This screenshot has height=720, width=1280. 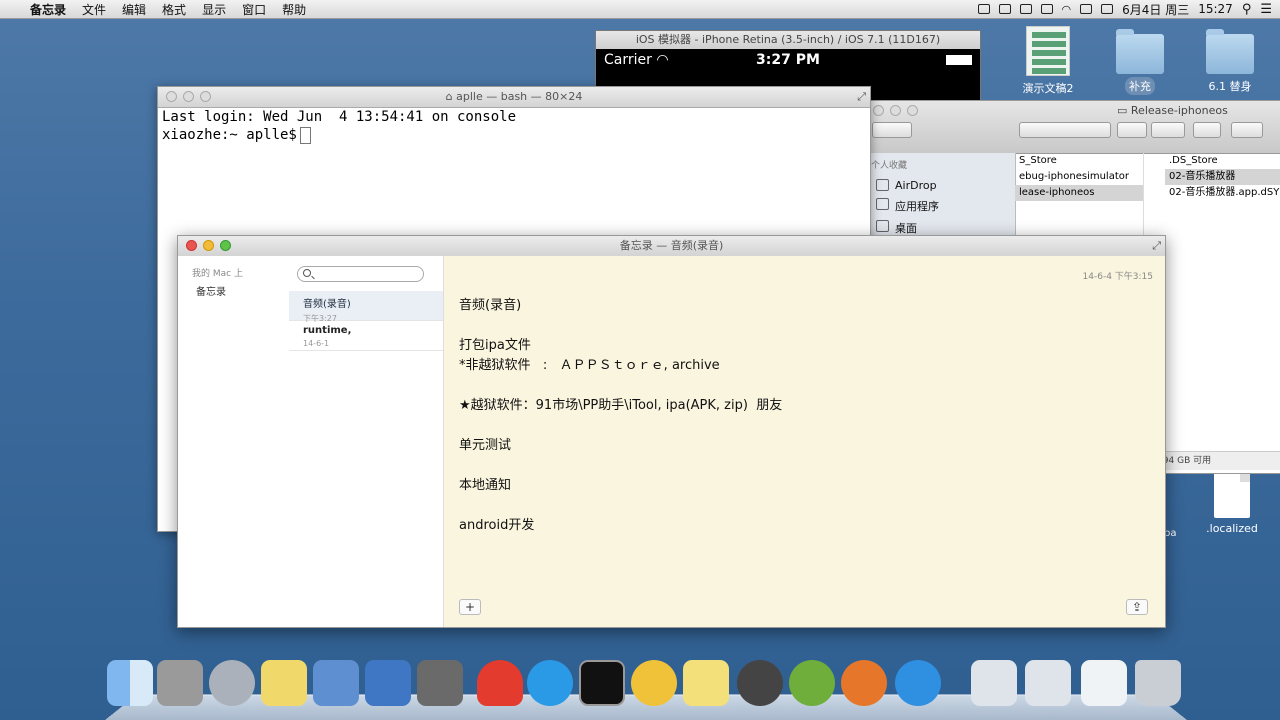 What do you see at coordinates (130, 683) in the screenshot?
I see `finder-icon` at bounding box center [130, 683].